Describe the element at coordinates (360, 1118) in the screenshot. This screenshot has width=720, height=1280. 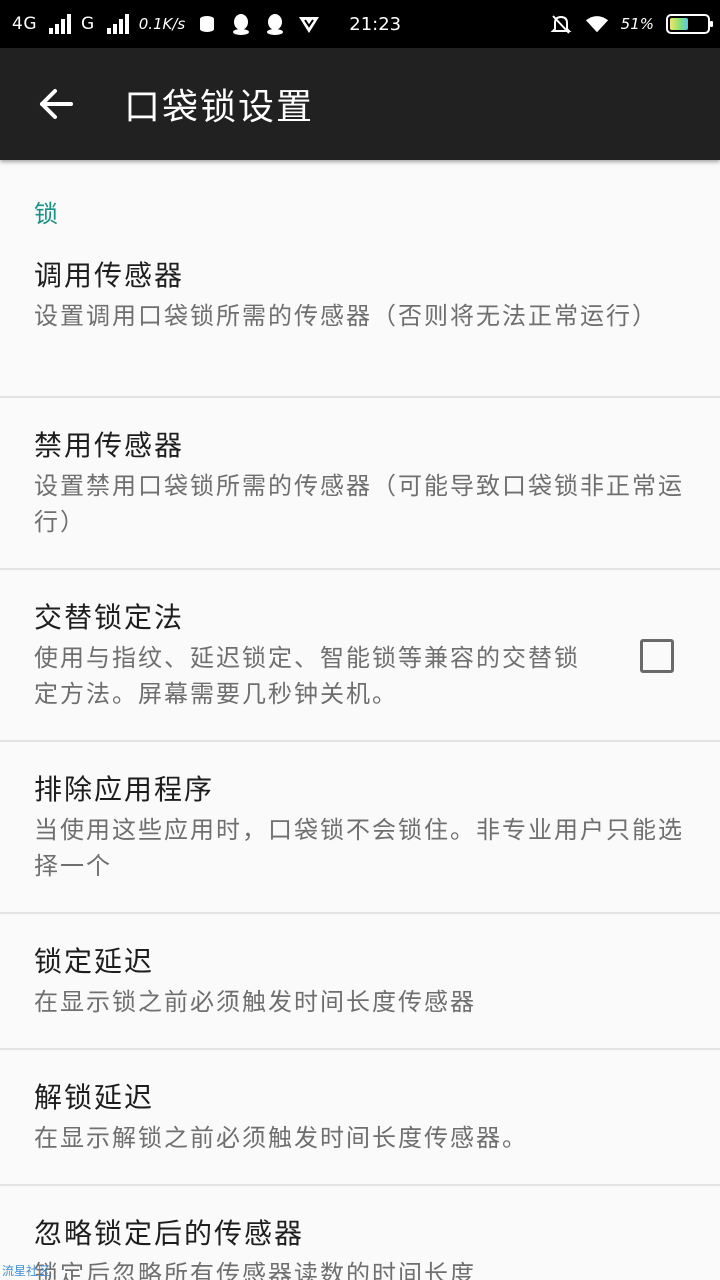
I see `pref-unlock-delay: 解锁延迟 在显示解锁之前必须触发时间长度传感器。` at that location.